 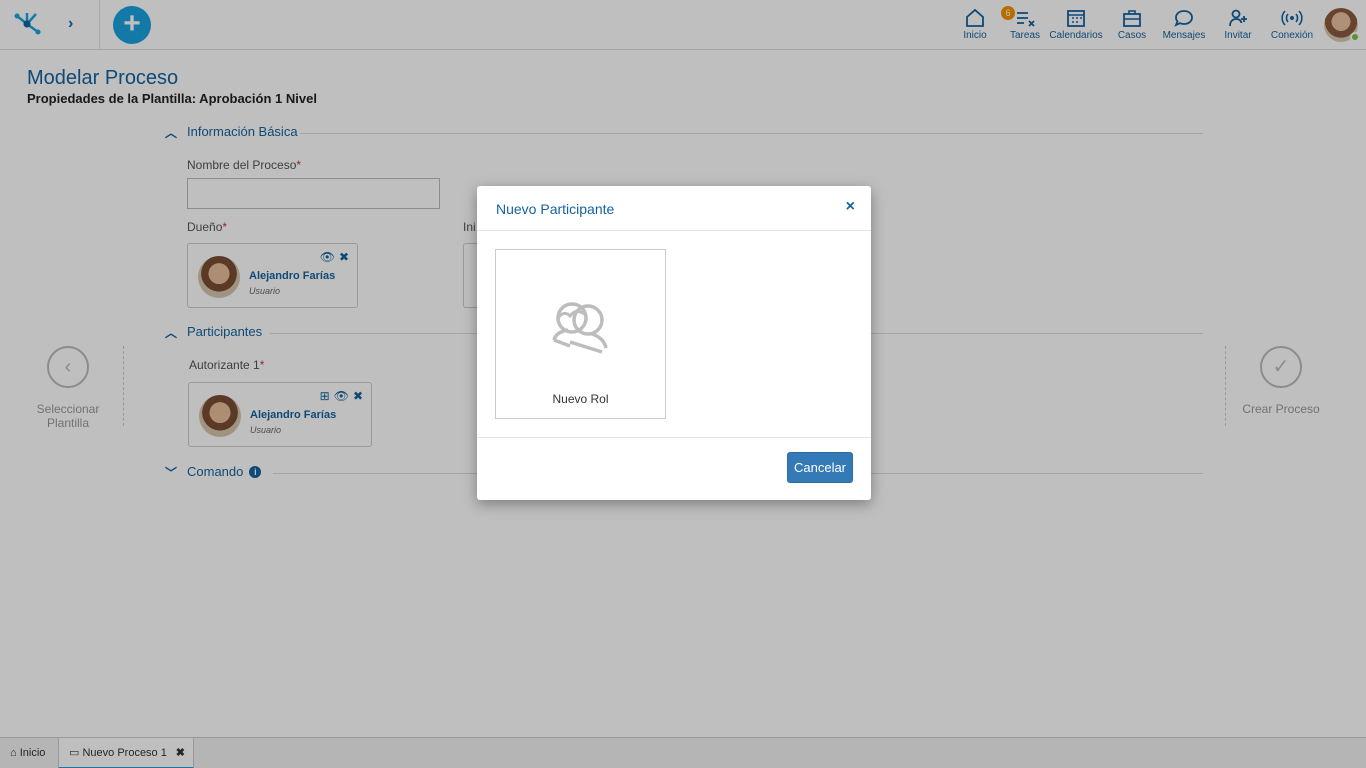 I want to click on cancel-button: Cancelar, so click(x=820, y=467).